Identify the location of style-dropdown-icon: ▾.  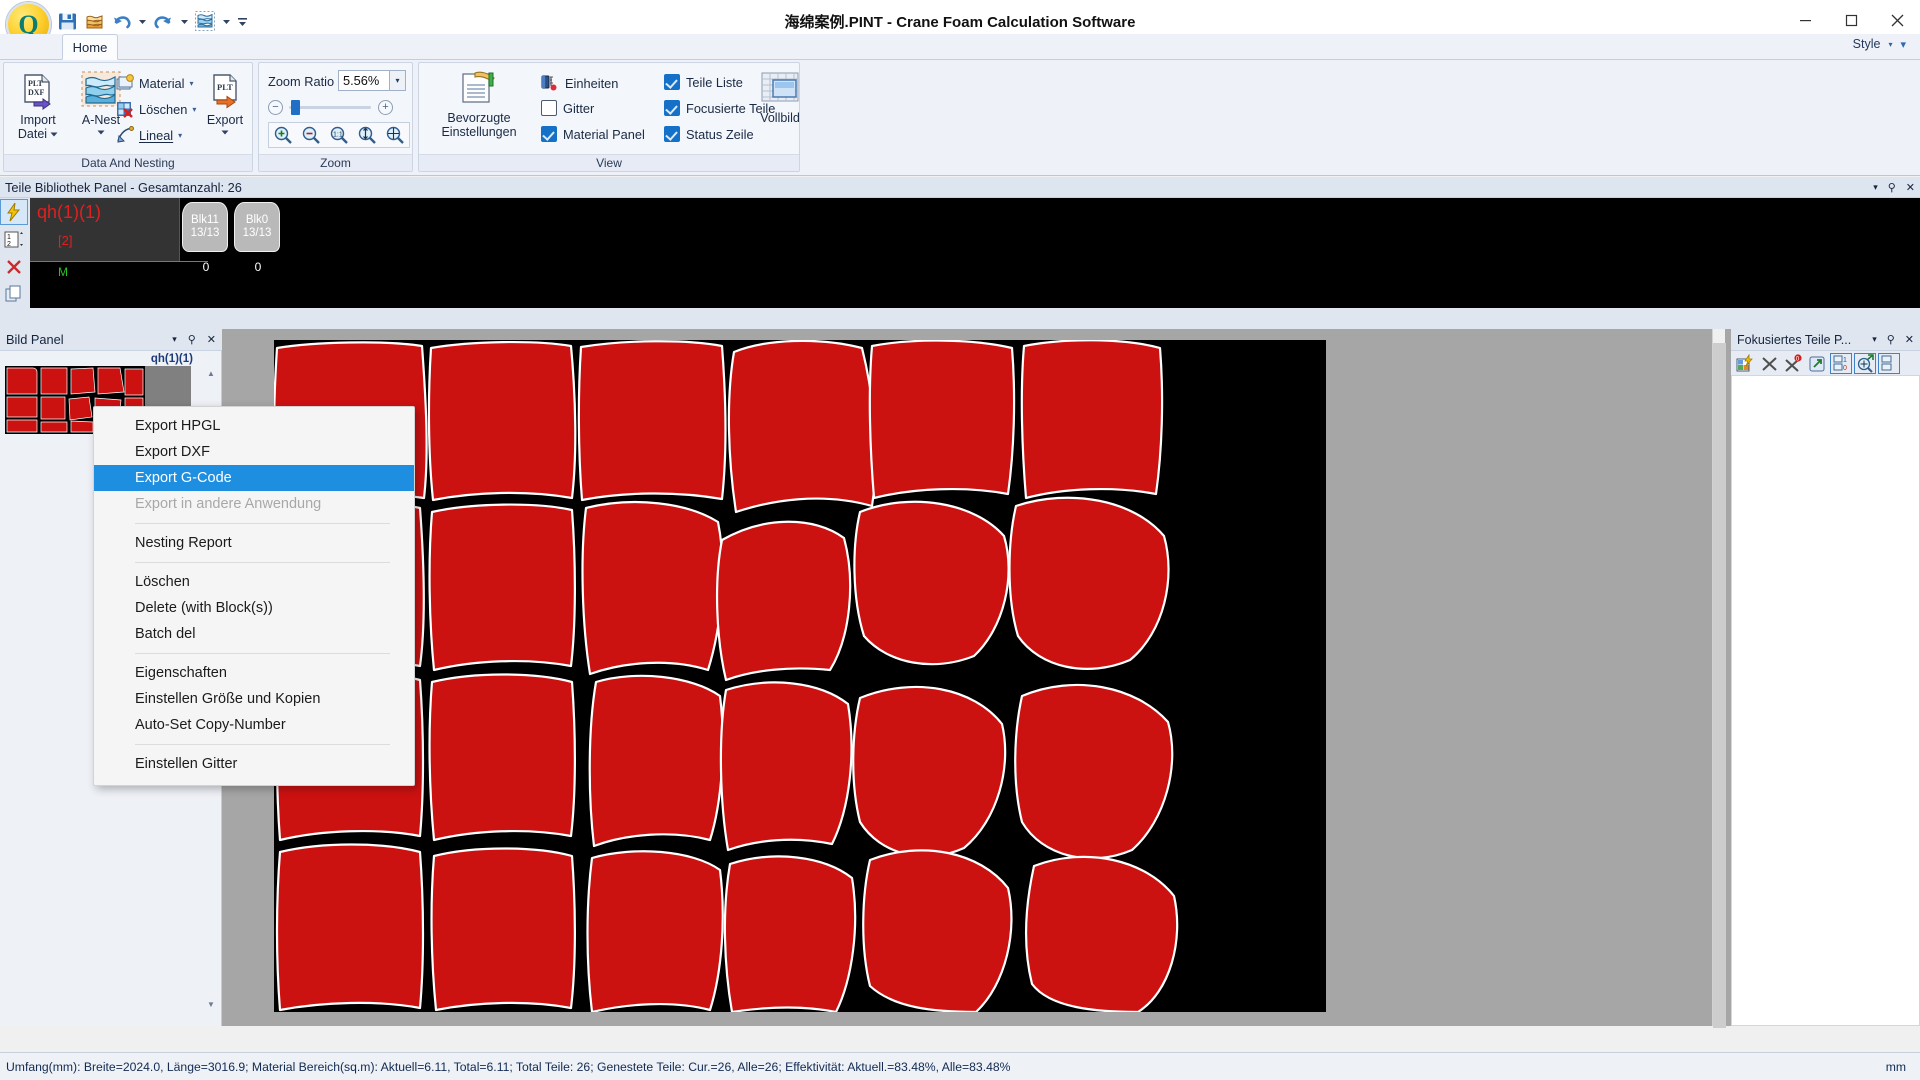
(1890, 44).